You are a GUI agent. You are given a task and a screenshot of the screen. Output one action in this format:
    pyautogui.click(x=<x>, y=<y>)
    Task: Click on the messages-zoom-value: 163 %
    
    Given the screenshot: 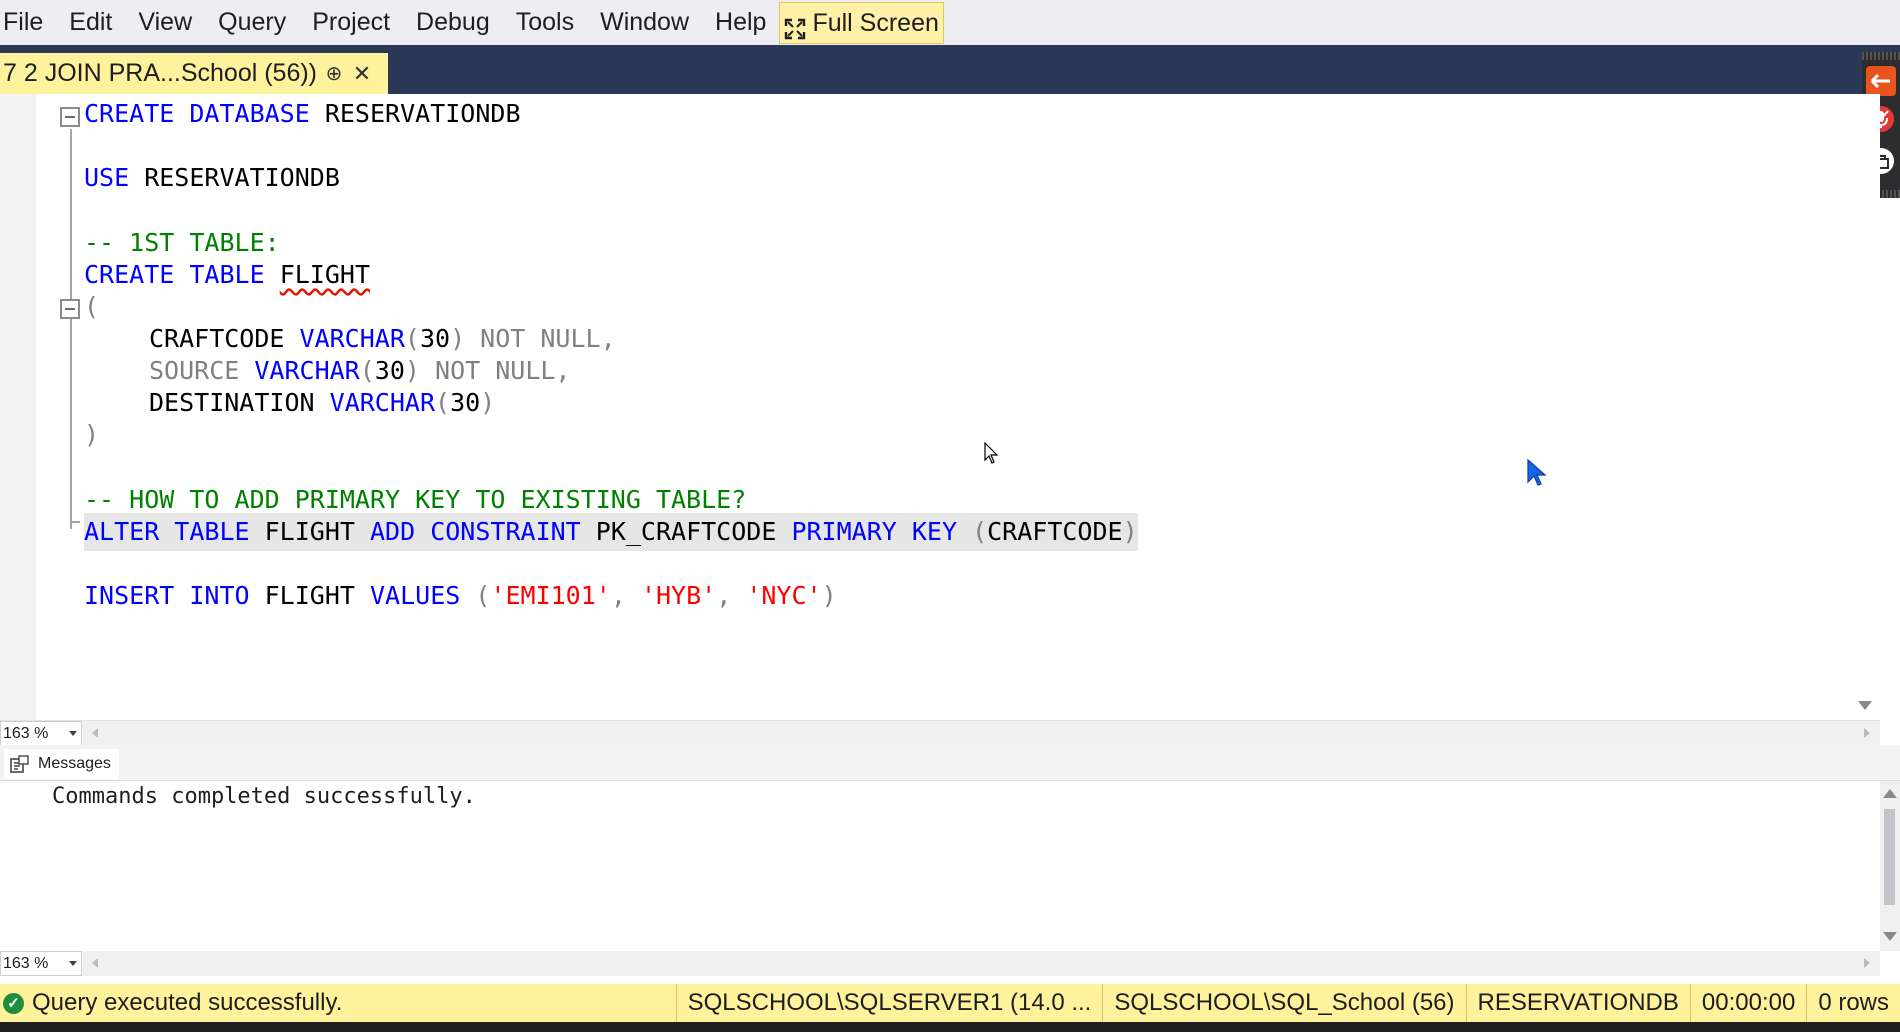 What is the action you would take?
    pyautogui.click(x=26, y=963)
    